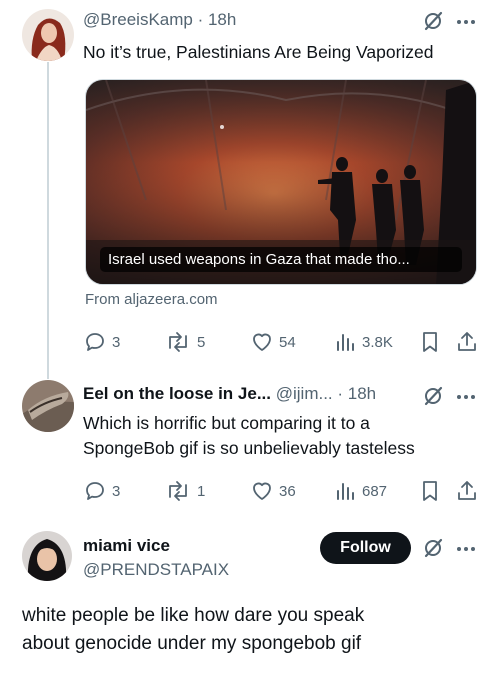  I want to click on follow-button: Follow, so click(365, 548).